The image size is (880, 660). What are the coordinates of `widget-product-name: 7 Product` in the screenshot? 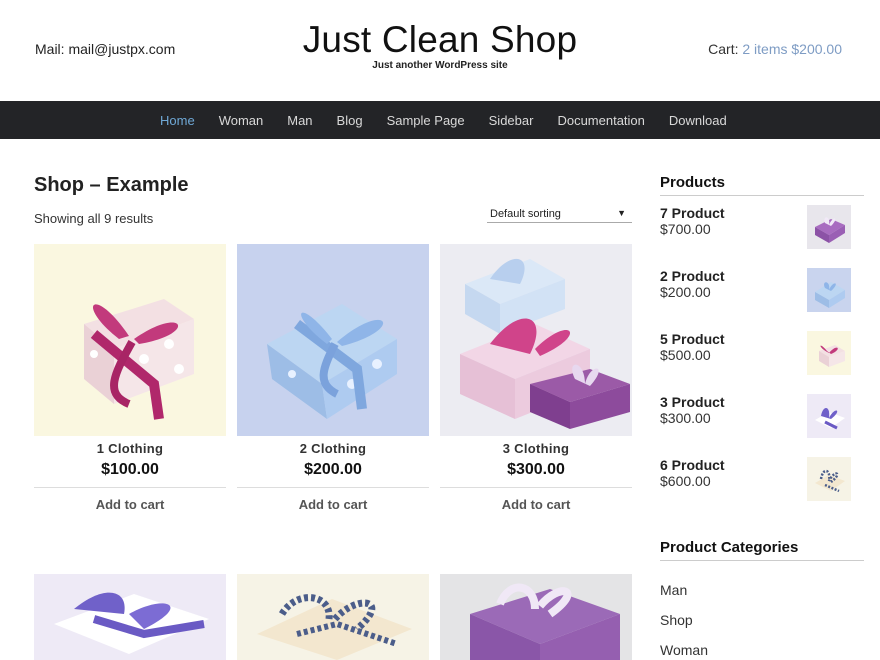 It's located at (692, 213).